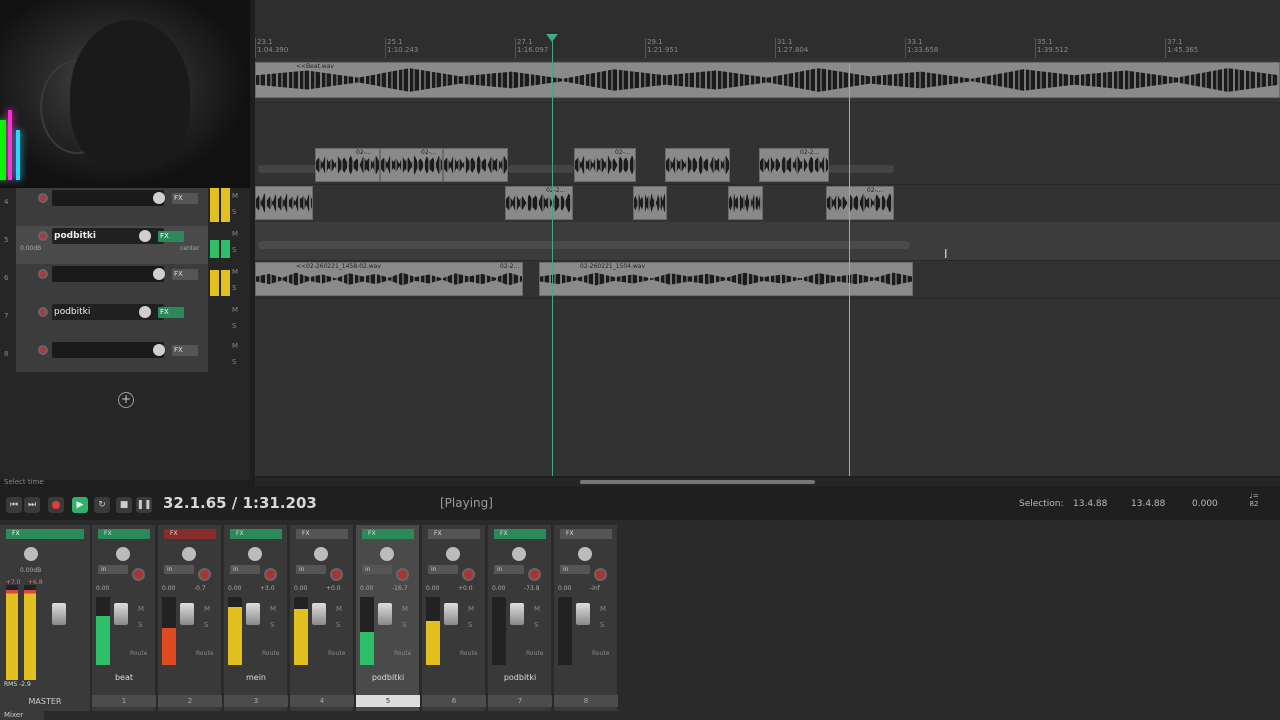 Image resolution: width=1280 pixels, height=720 pixels. I want to click on repeat-icon: ↻, so click(102, 505).